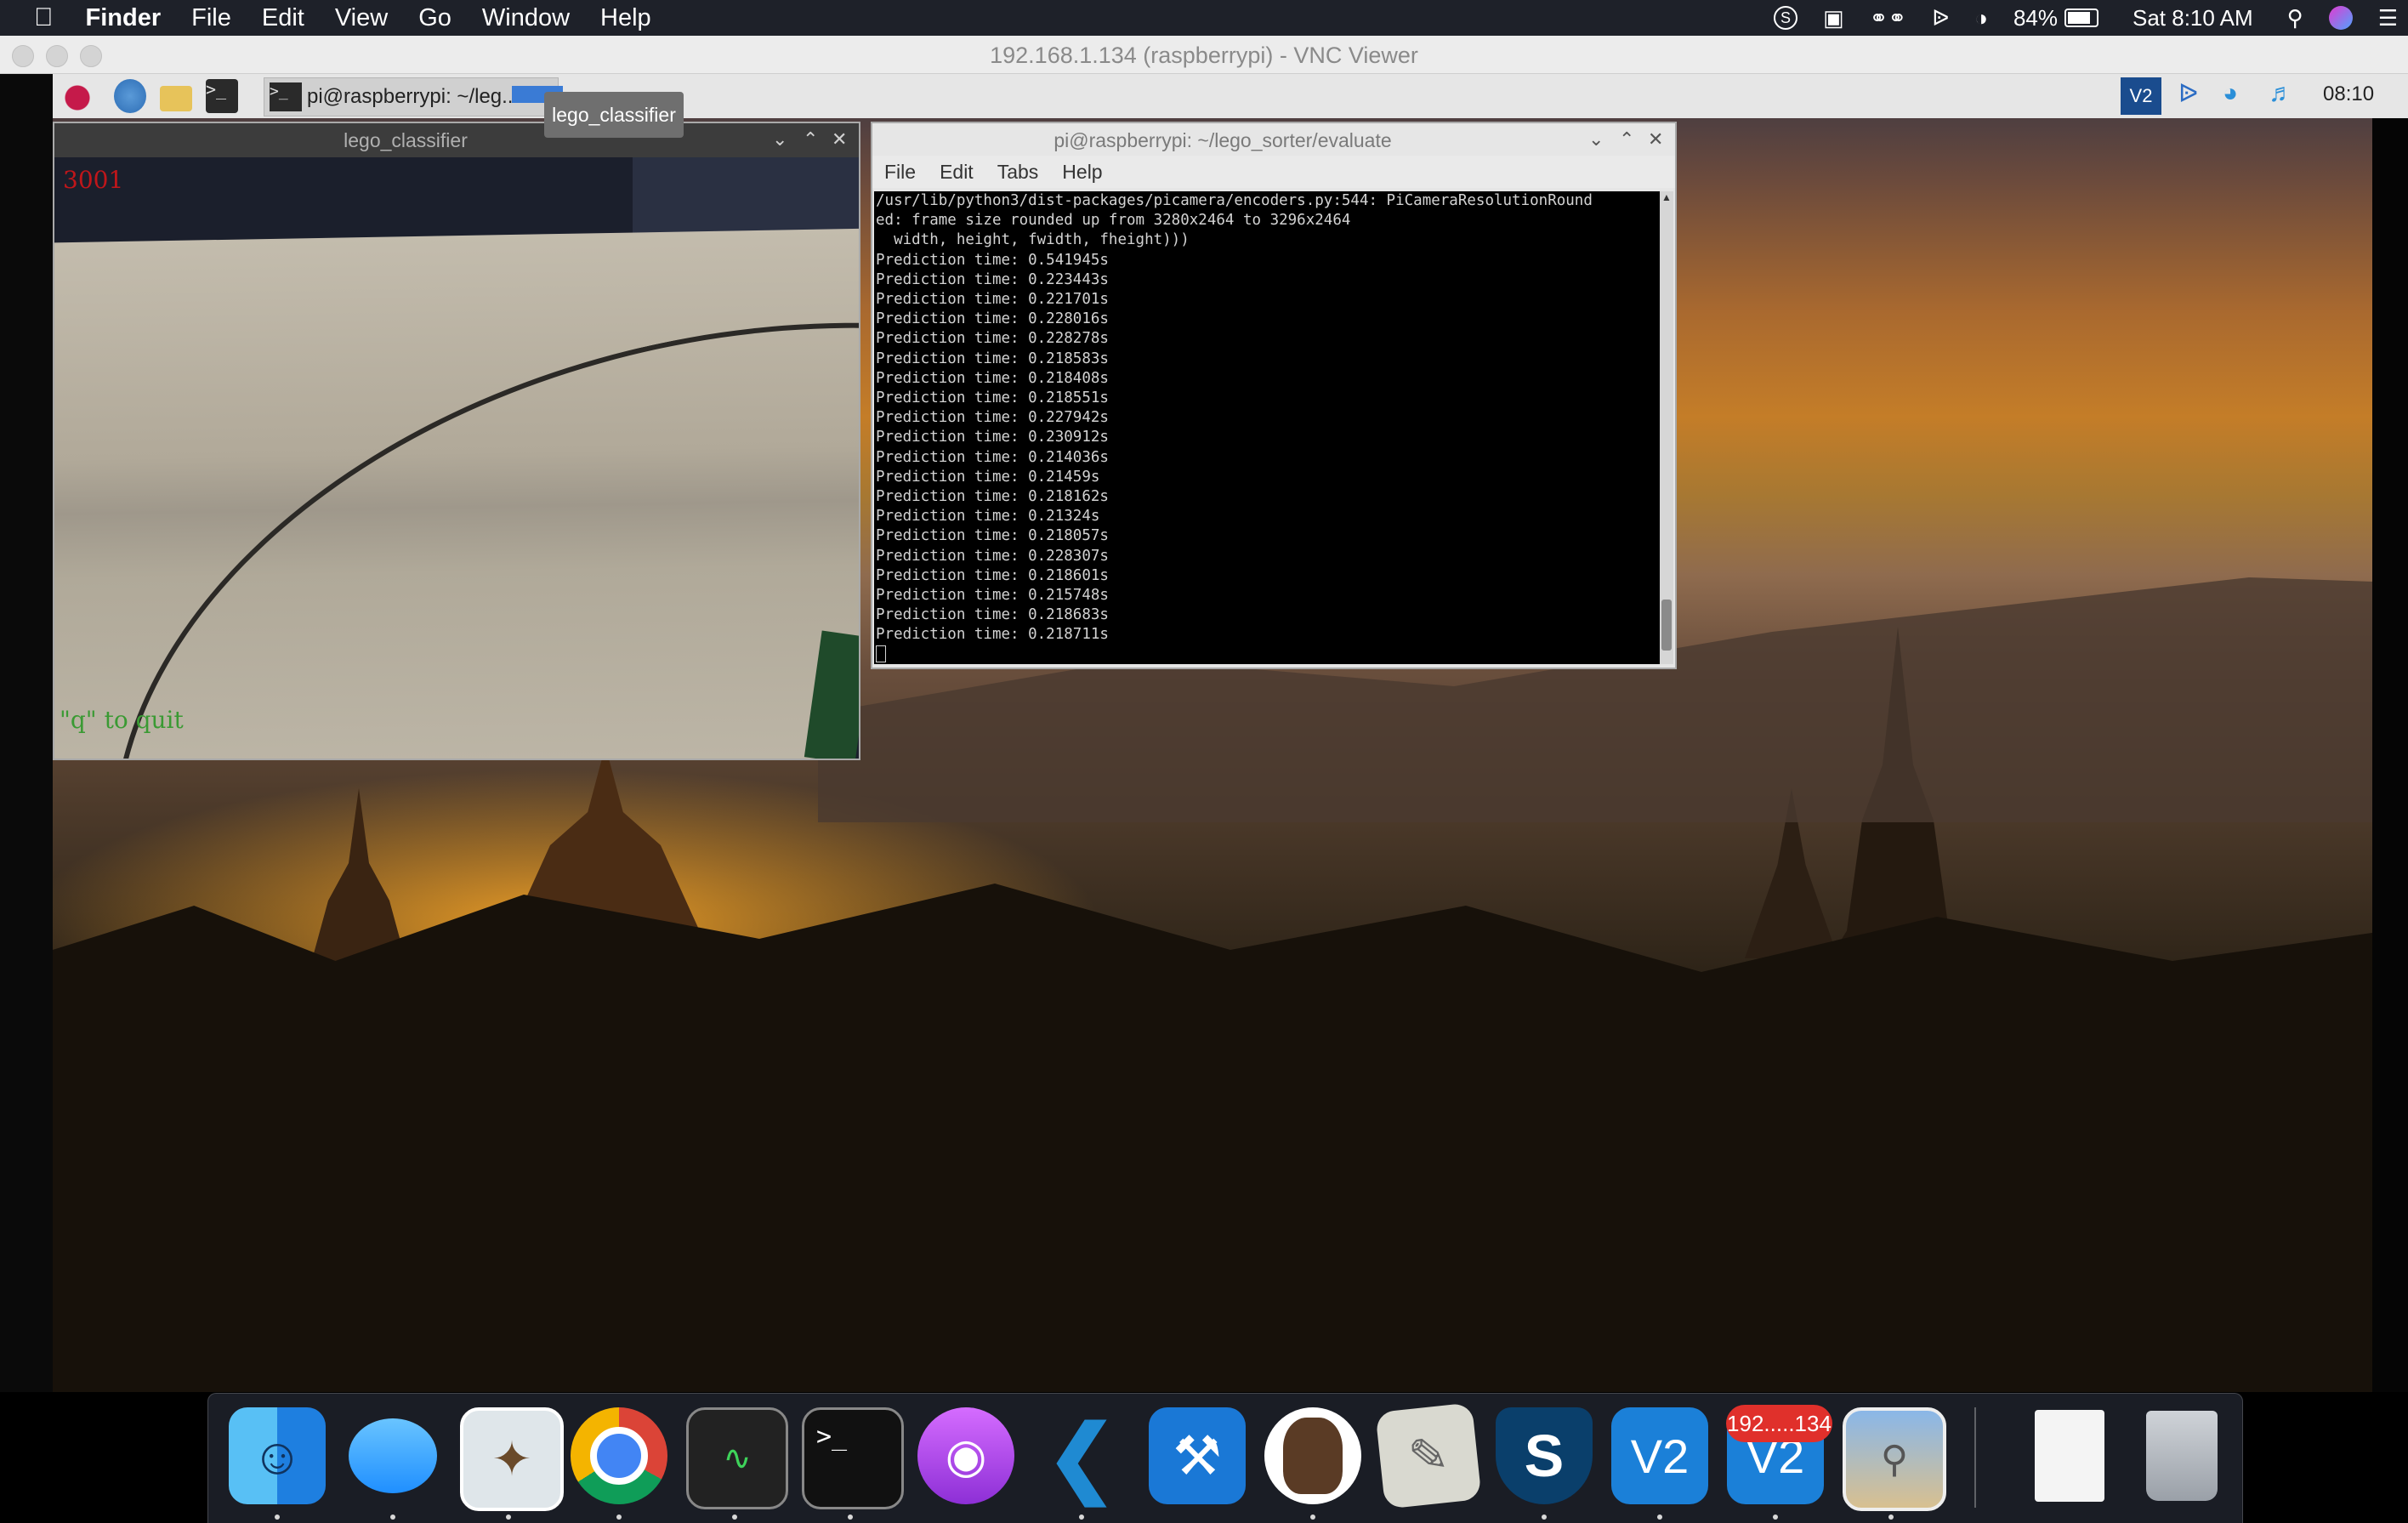 The height and width of the screenshot is (1523, 2408). I want to click on terminal-menu-file: File, so click(900, 172).